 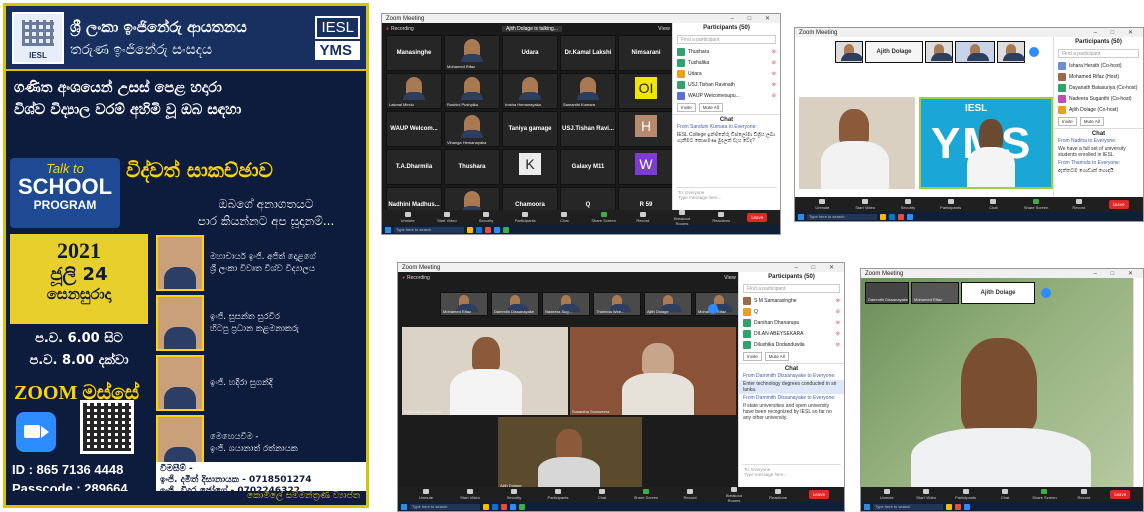 I want to click on participant-row: Udara ⊘, so click(x=726, y=73).